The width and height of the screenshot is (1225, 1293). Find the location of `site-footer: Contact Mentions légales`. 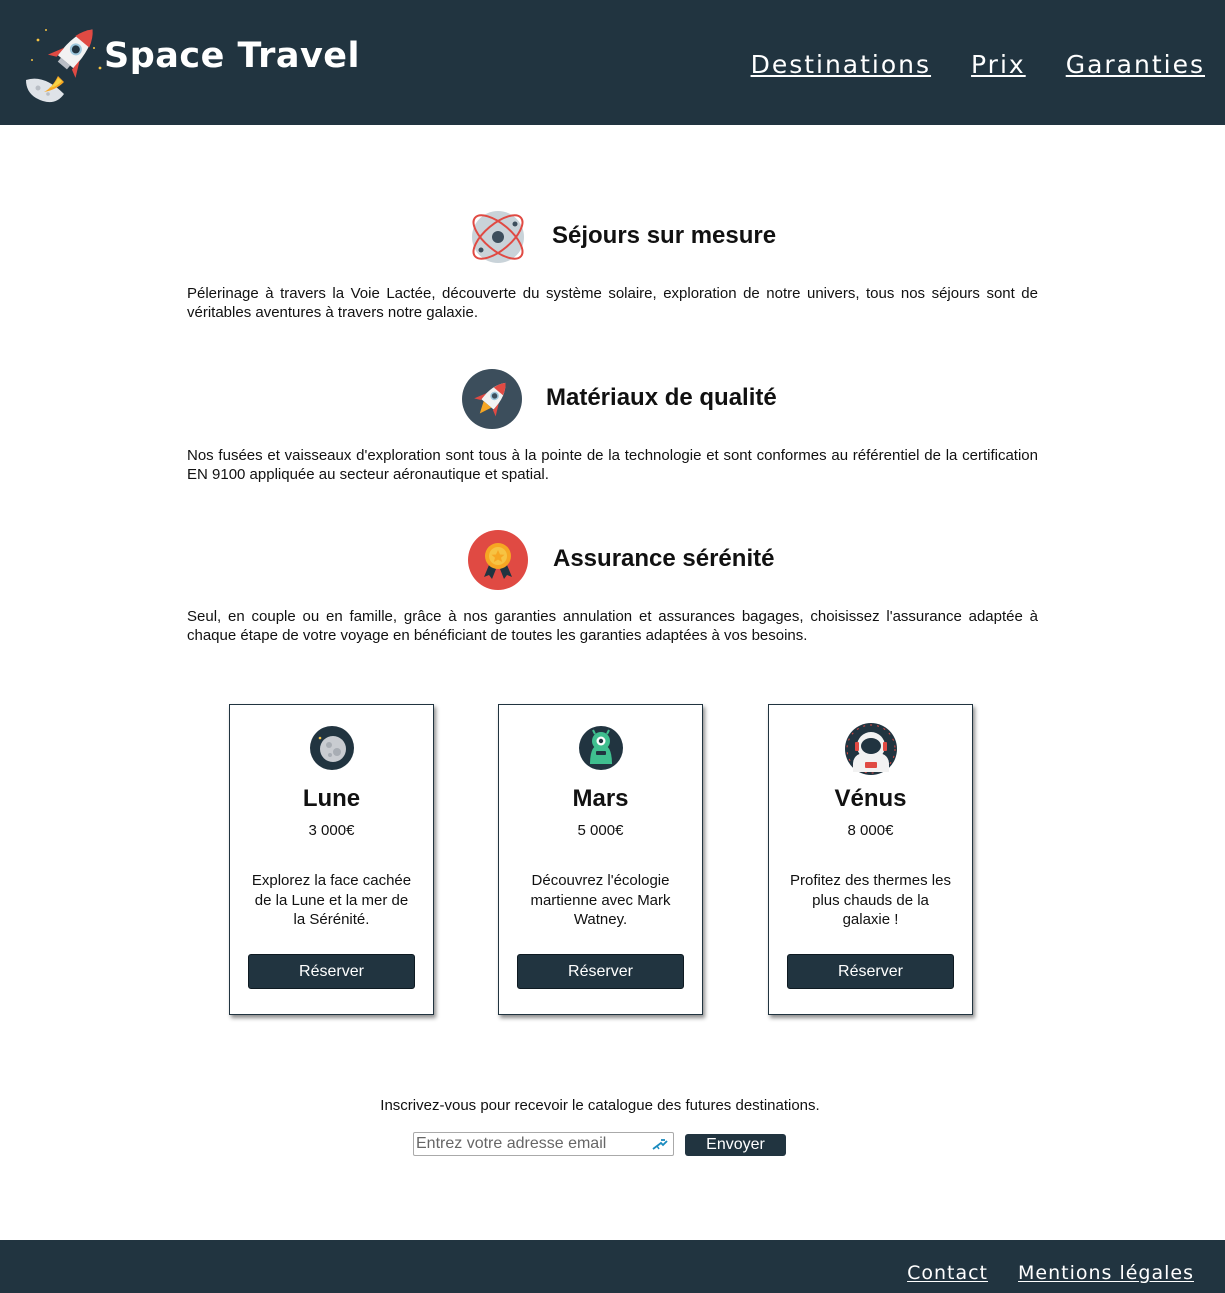

site-footer: Contact Mentions légales is located at coordinates (612, 1266).